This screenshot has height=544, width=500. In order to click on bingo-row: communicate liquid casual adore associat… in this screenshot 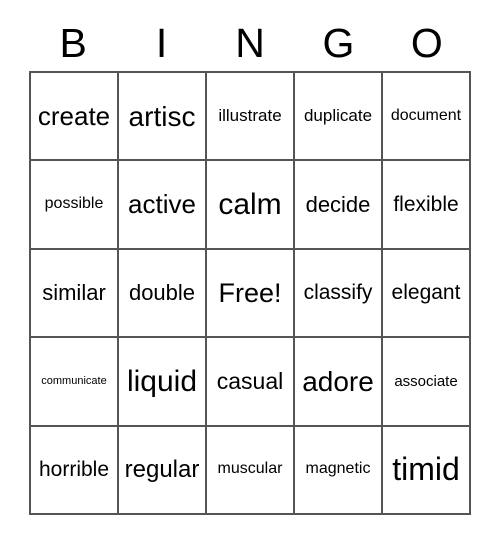, I will do `click(251, 382)`.